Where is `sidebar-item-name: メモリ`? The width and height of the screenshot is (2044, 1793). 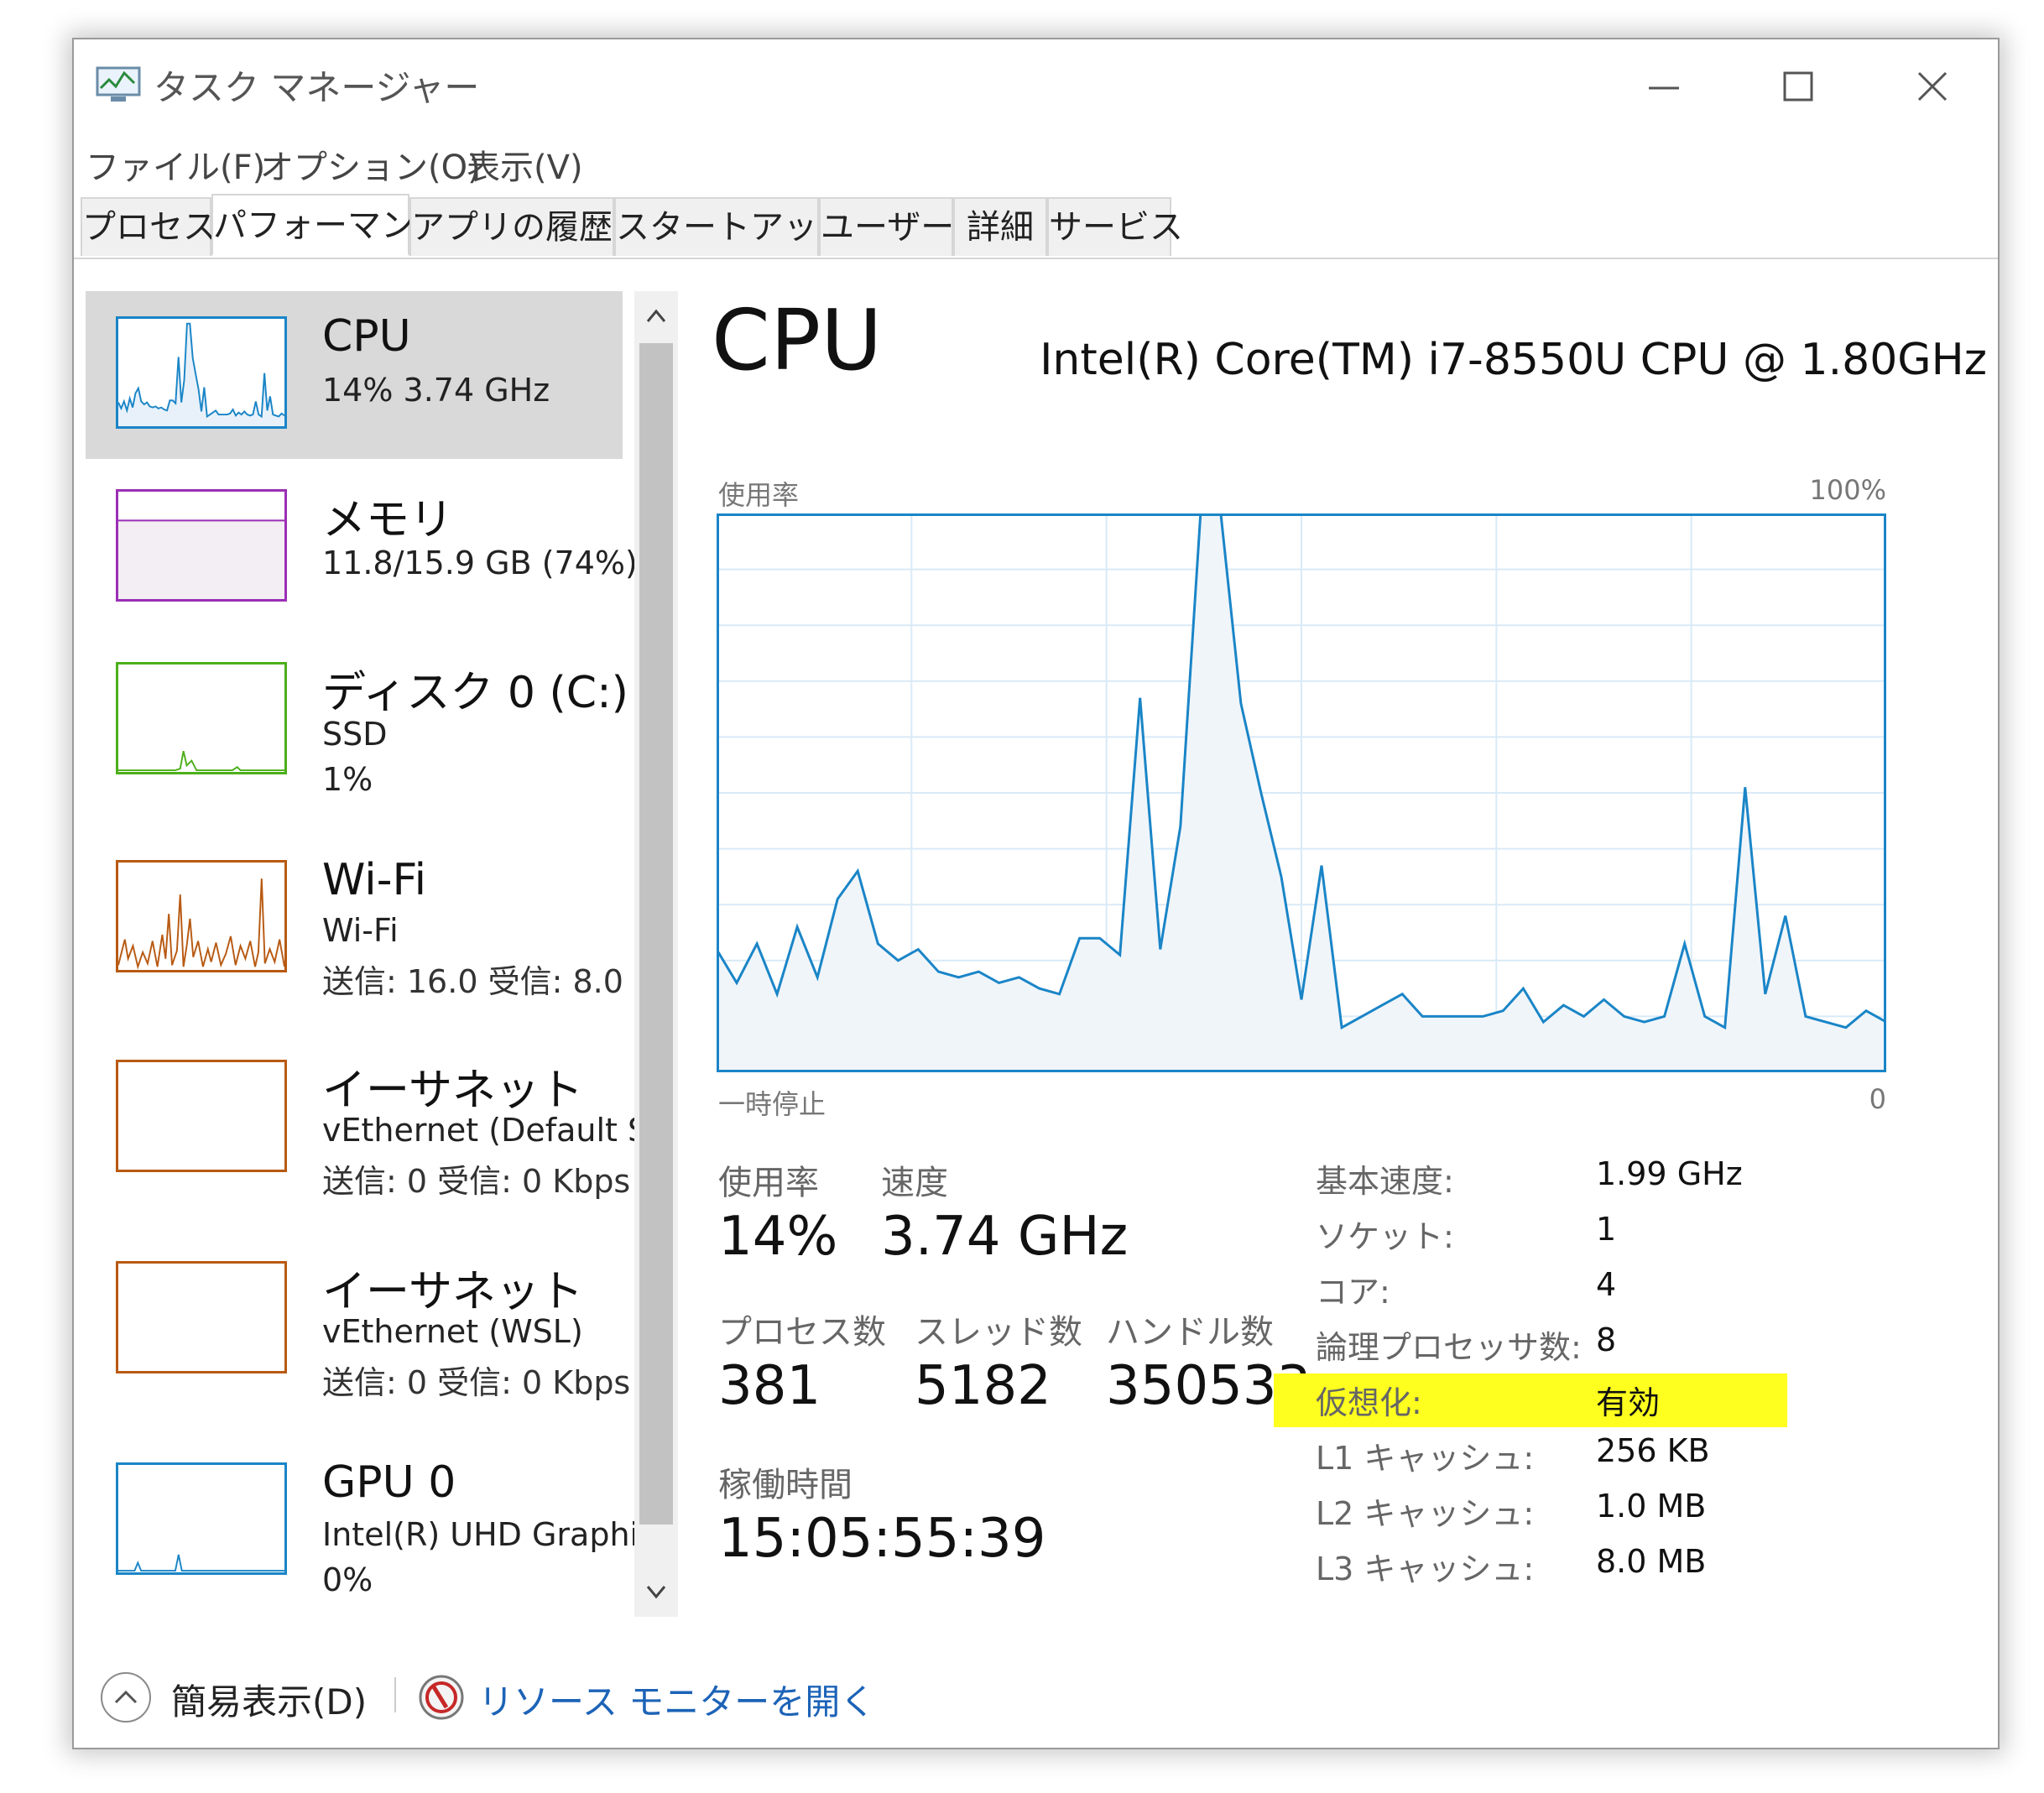 sidebar-item-name: メモリ is located at coordinates (388, 520).